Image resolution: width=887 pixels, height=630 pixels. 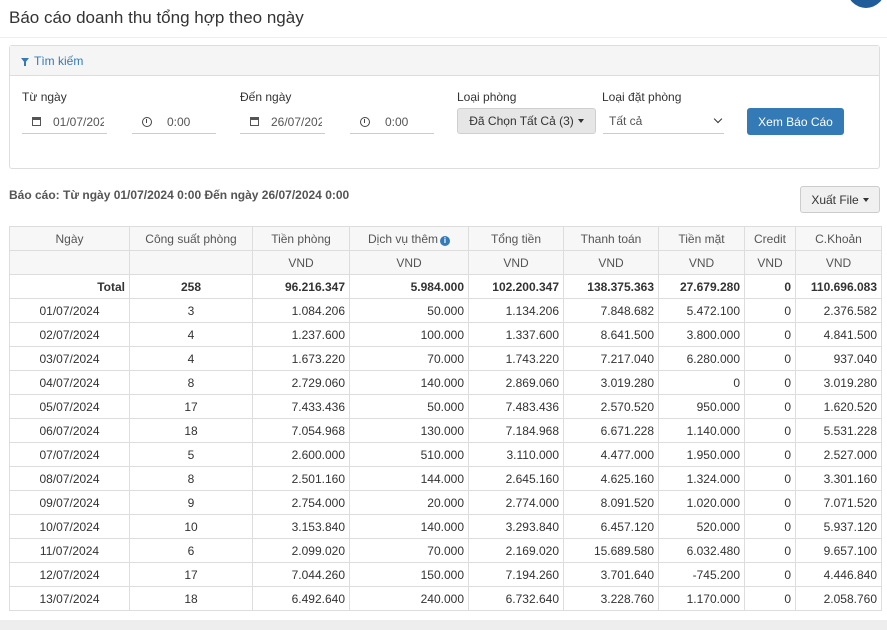 I want to click on table-cell: 6.671.228, so click(x=611, y=430).